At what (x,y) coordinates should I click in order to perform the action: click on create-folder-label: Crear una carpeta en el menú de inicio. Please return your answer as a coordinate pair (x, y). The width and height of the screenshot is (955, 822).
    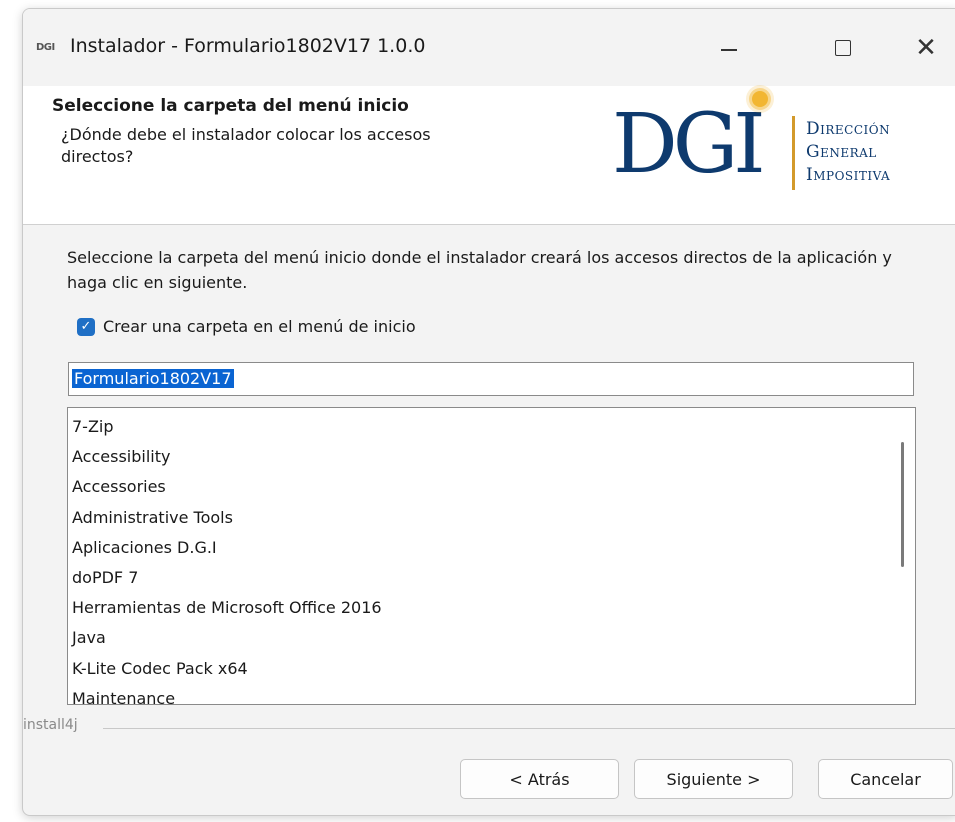
    Looking at the image, I should click on (259, 326).